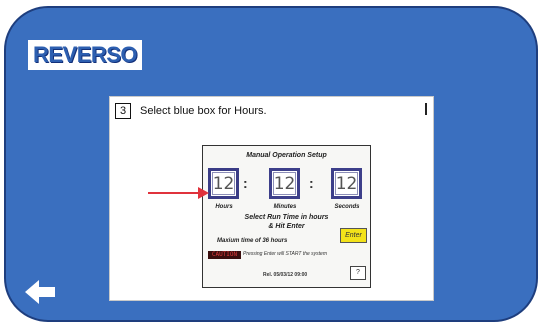 Image resolution: width=543 pixels, height=327 pixels. Describe the element at coordinates (285, 275) in the screenshot. I see `release-info: Rel. 05/03/12 09:00` at that location.